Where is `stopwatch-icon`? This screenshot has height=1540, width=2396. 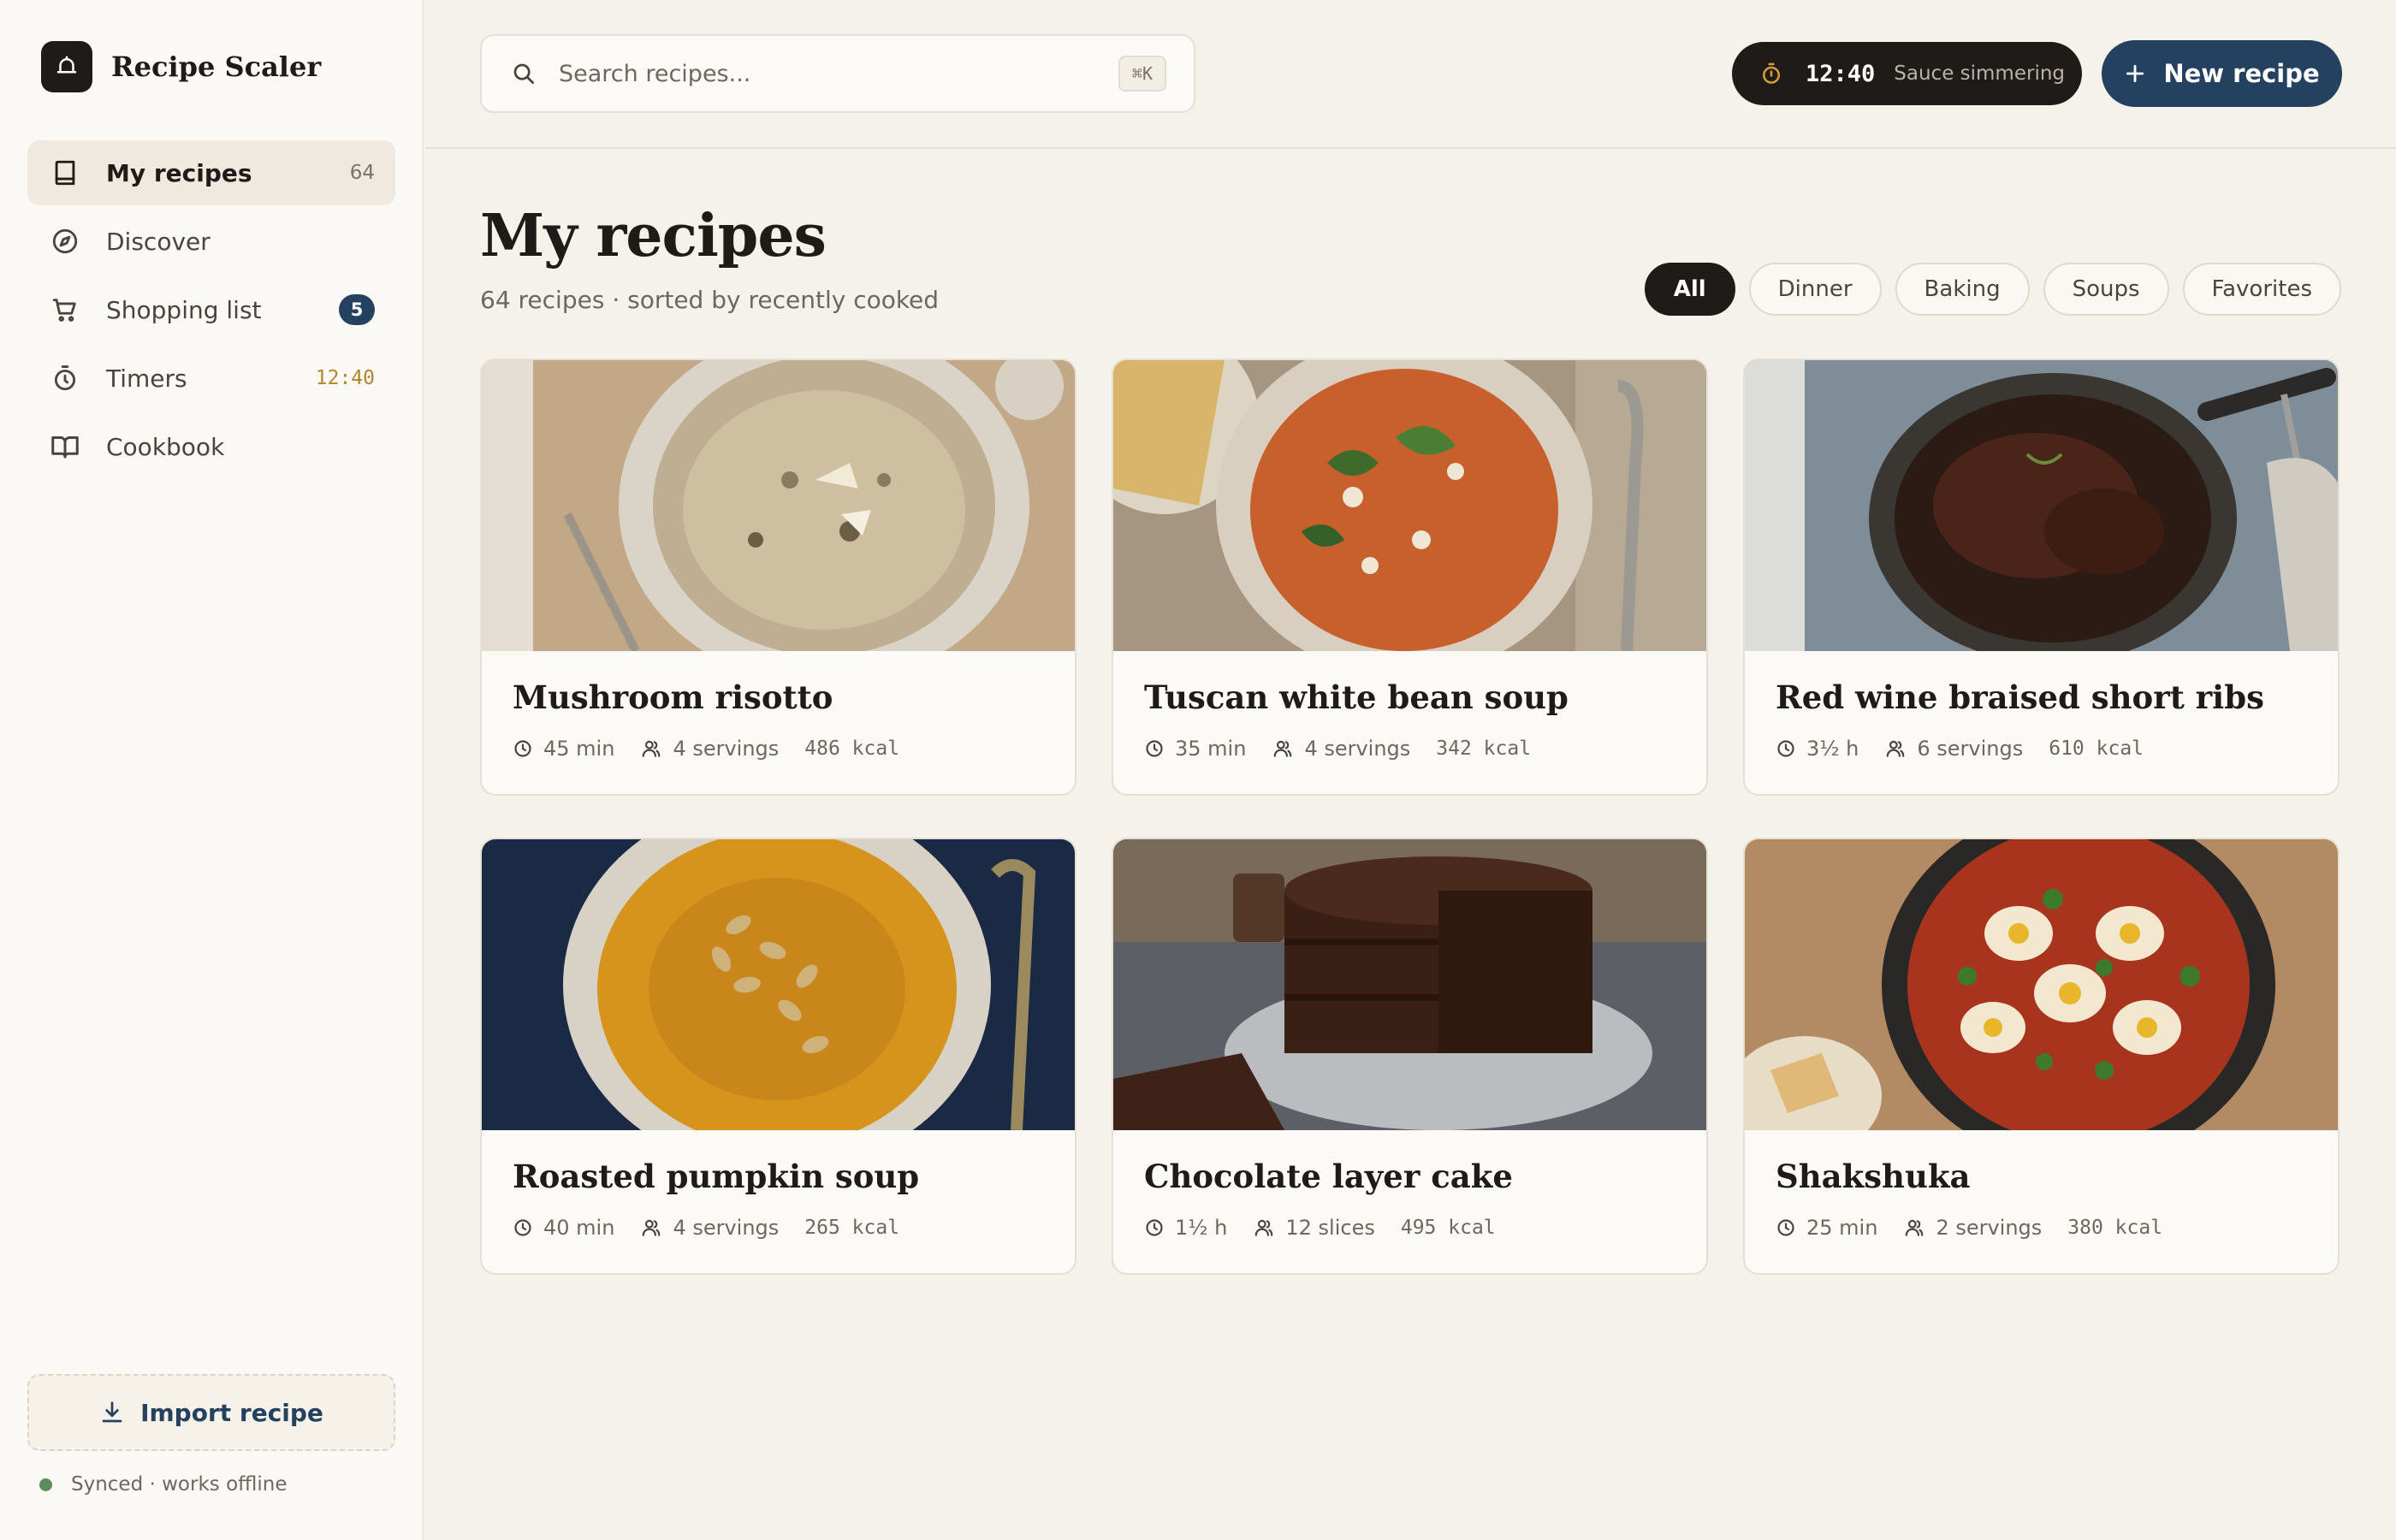
stopwatch-icon is located at coordinates (65, 378).